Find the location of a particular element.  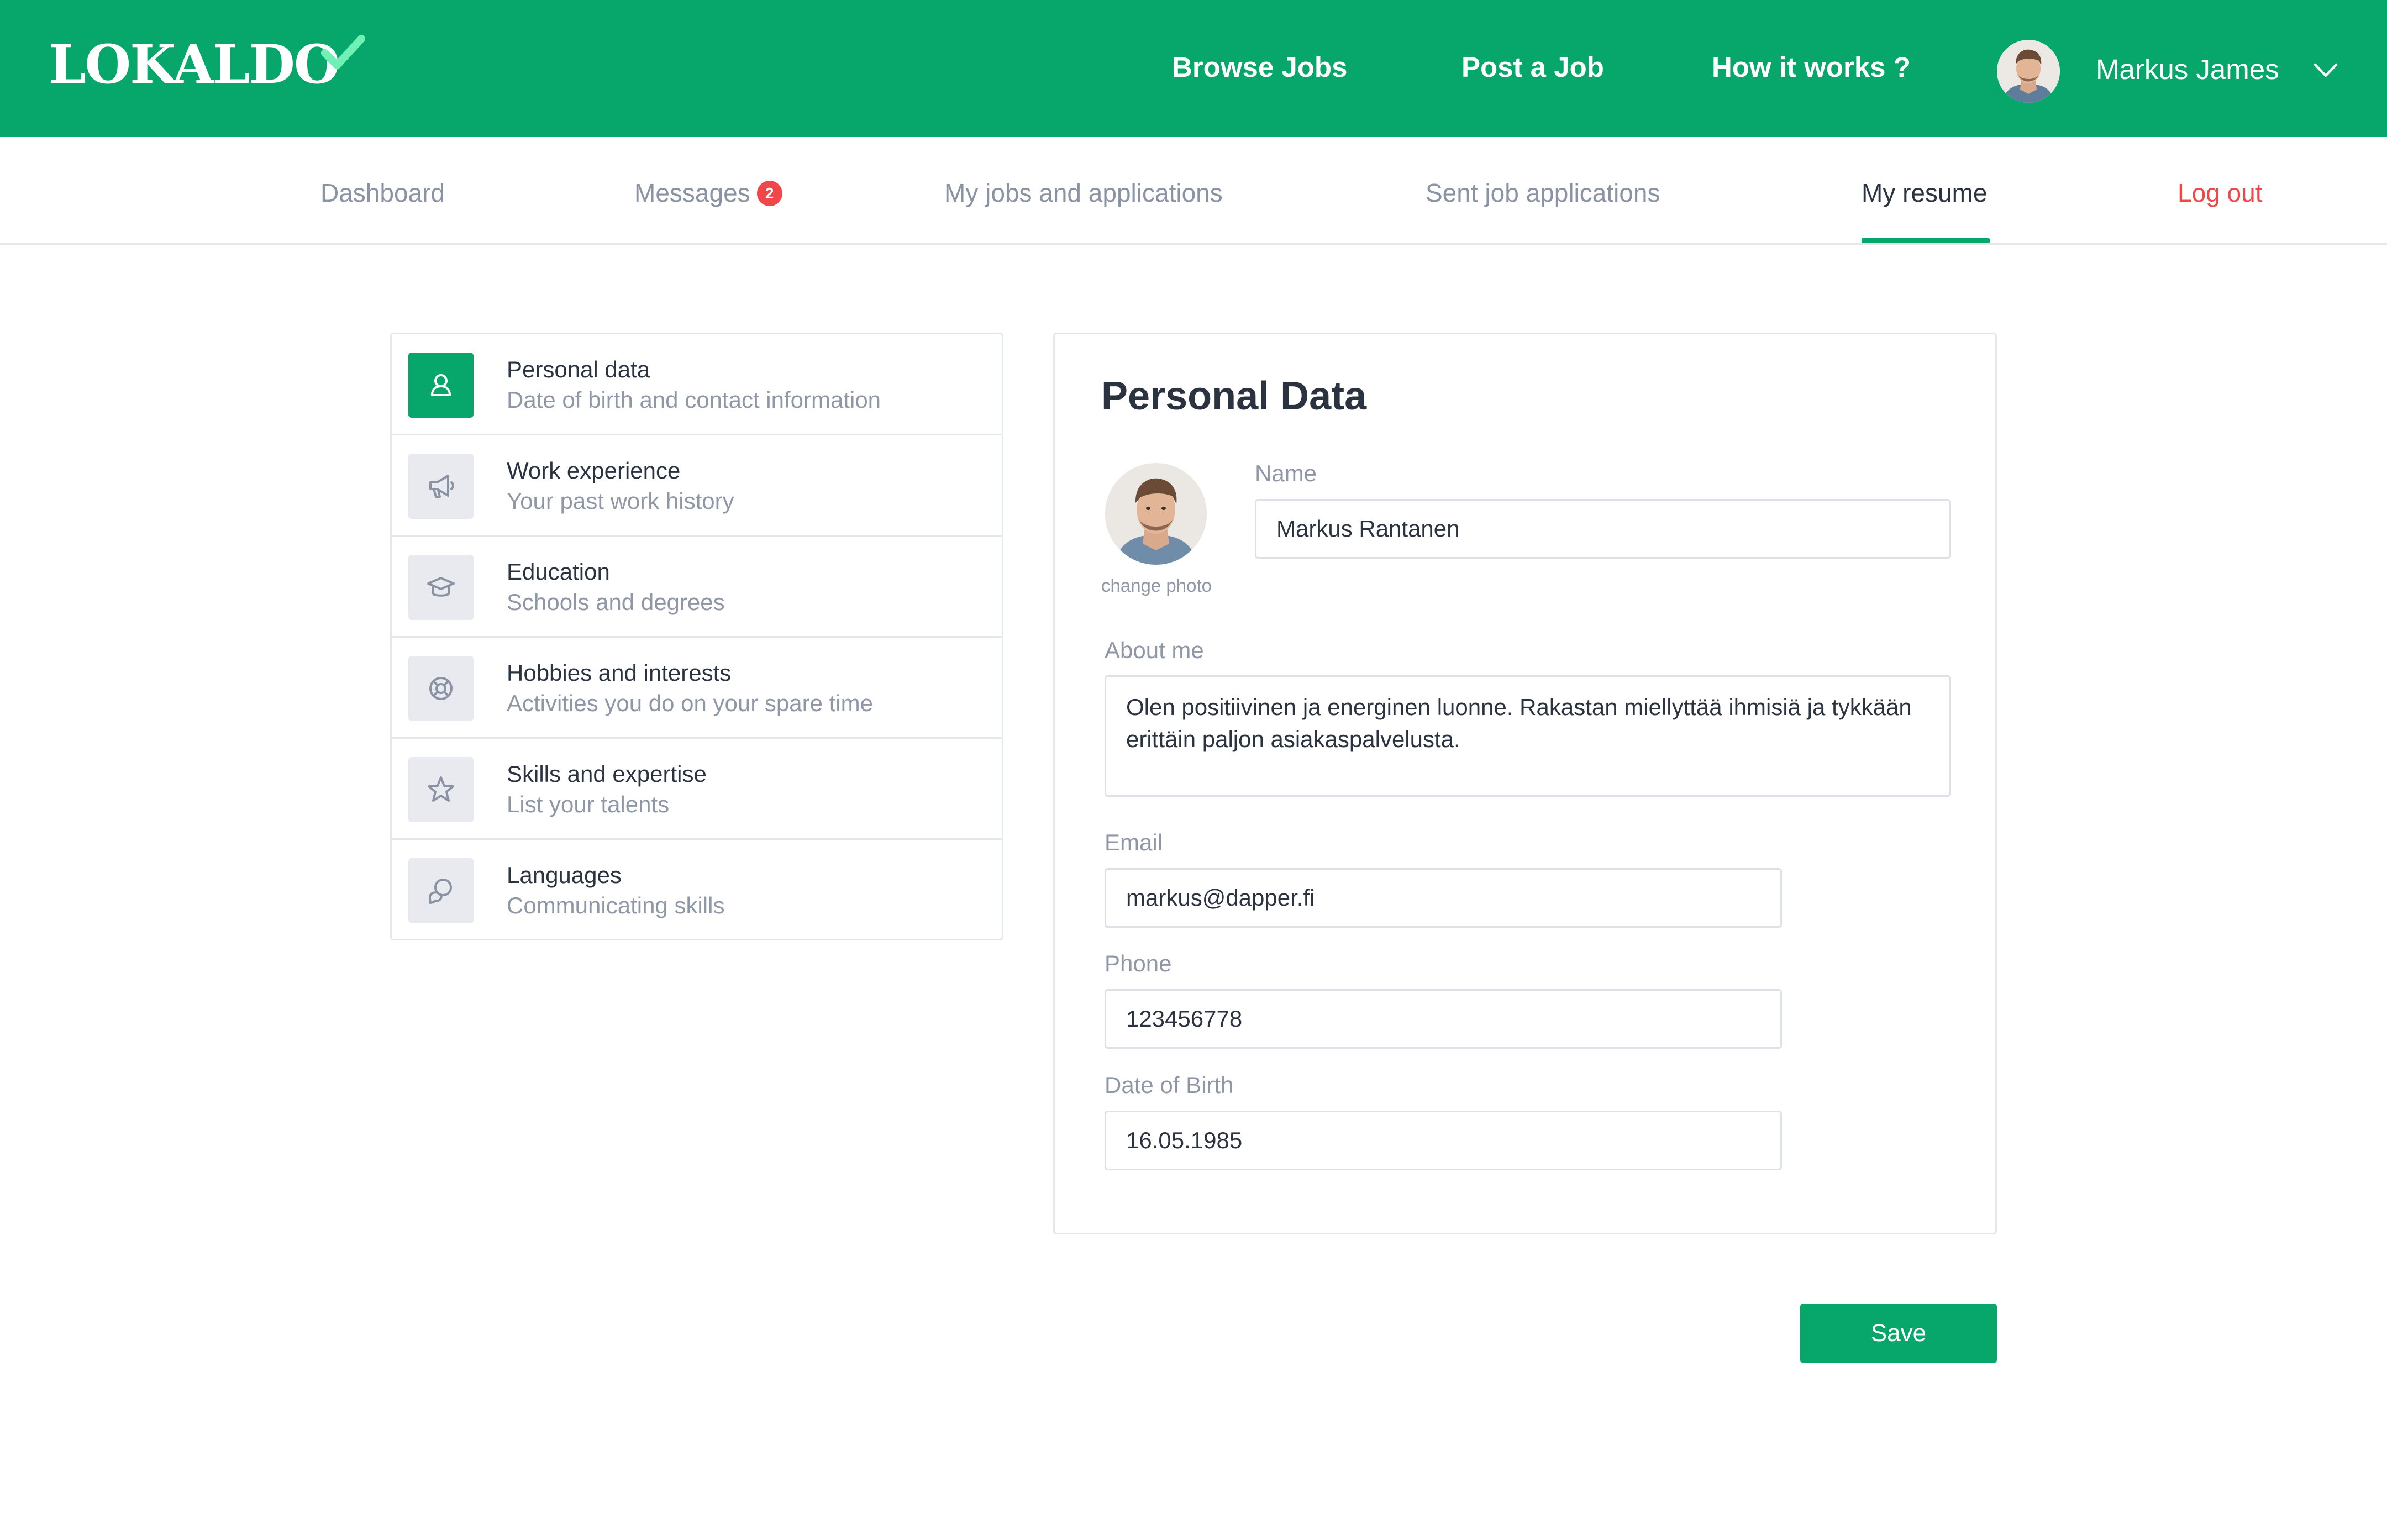

tab-my-jobs-and-applications: My jobs and applications is located at coordinates (1083, 193).